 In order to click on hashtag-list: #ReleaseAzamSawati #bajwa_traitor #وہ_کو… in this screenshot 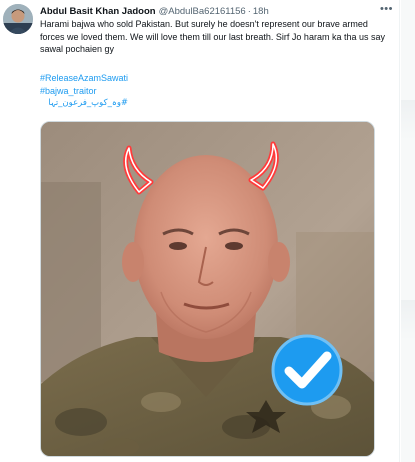, I will do `click(84, 91)`.